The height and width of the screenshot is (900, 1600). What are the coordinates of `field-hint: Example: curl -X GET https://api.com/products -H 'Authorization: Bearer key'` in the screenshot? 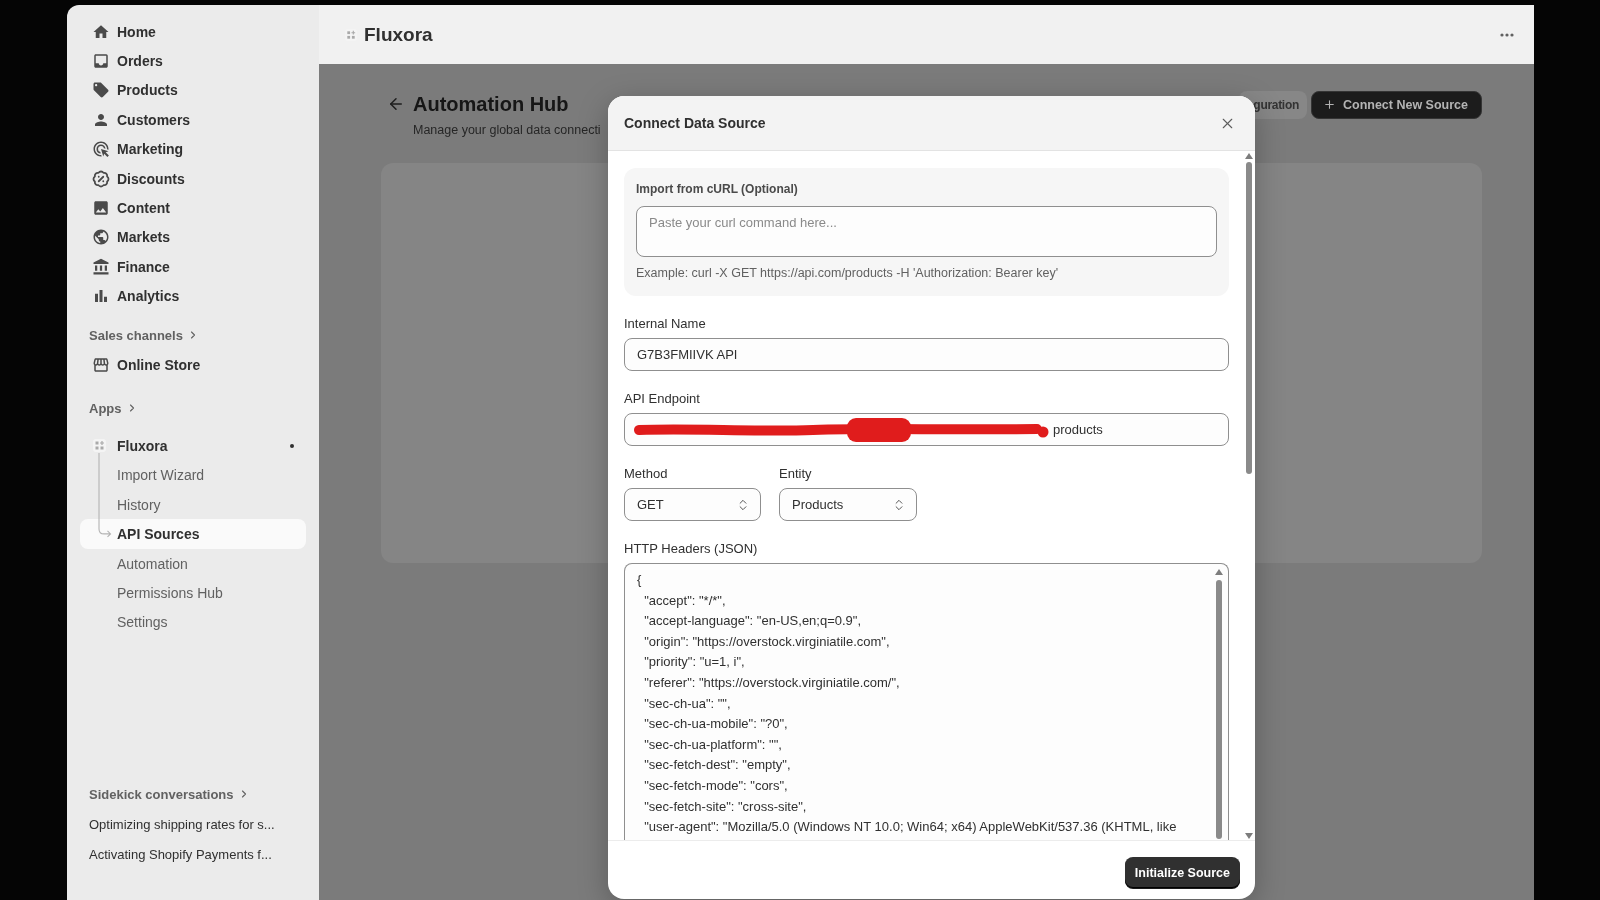 It's located at (848, 273).